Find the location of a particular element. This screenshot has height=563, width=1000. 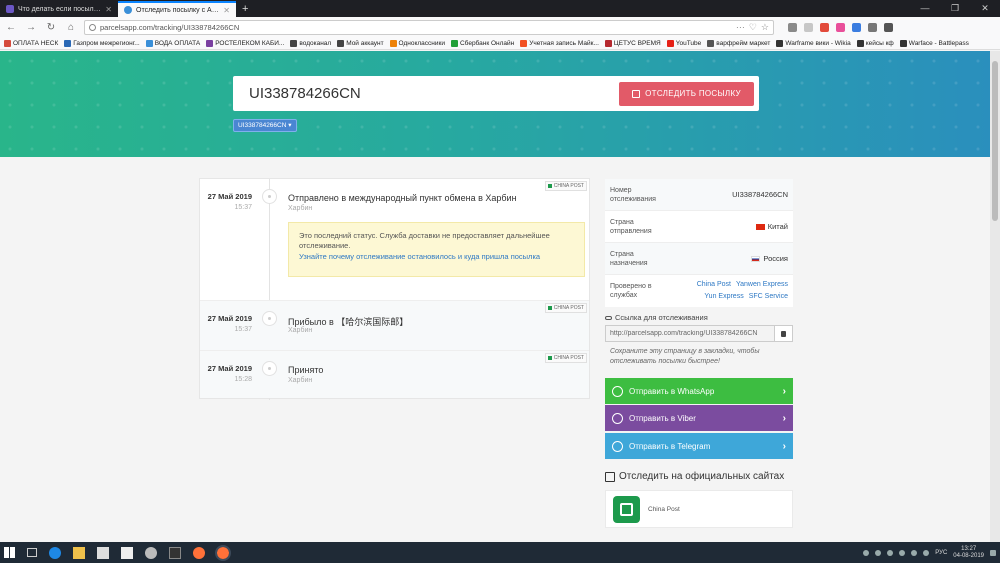

tracking-number-input is located at coordinates (434, 93).